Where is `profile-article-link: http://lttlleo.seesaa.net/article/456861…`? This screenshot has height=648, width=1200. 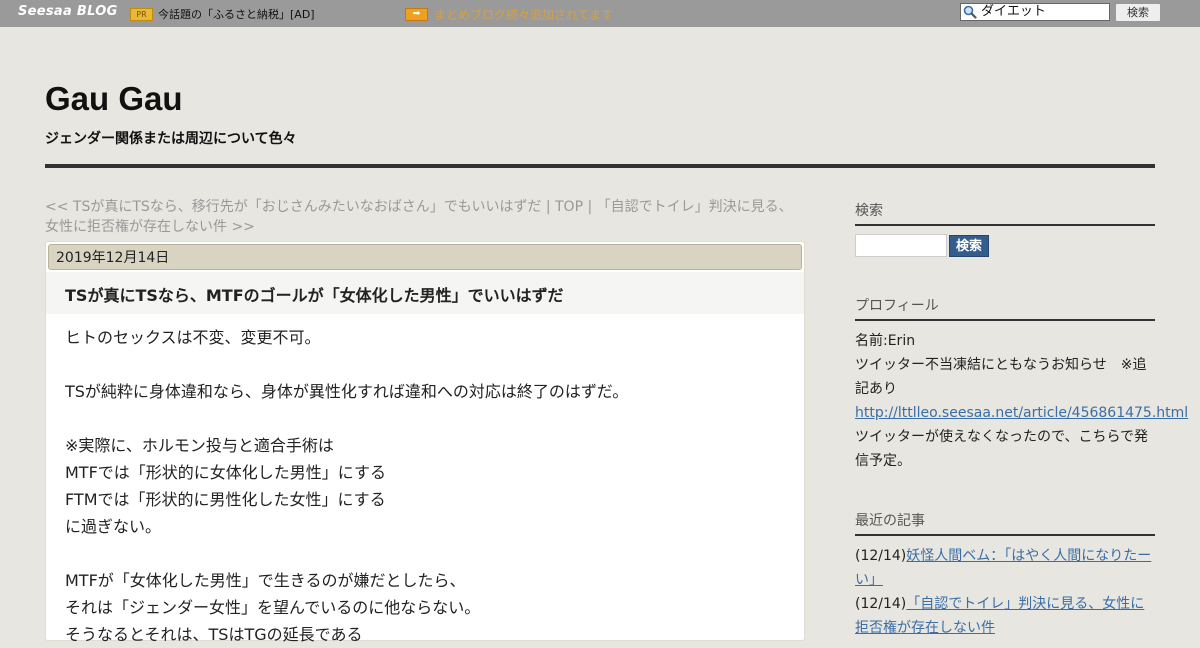 profile-article-link: http://lttlleo.seesaa.net/article/456861… is located at coordinates (1021, 413).